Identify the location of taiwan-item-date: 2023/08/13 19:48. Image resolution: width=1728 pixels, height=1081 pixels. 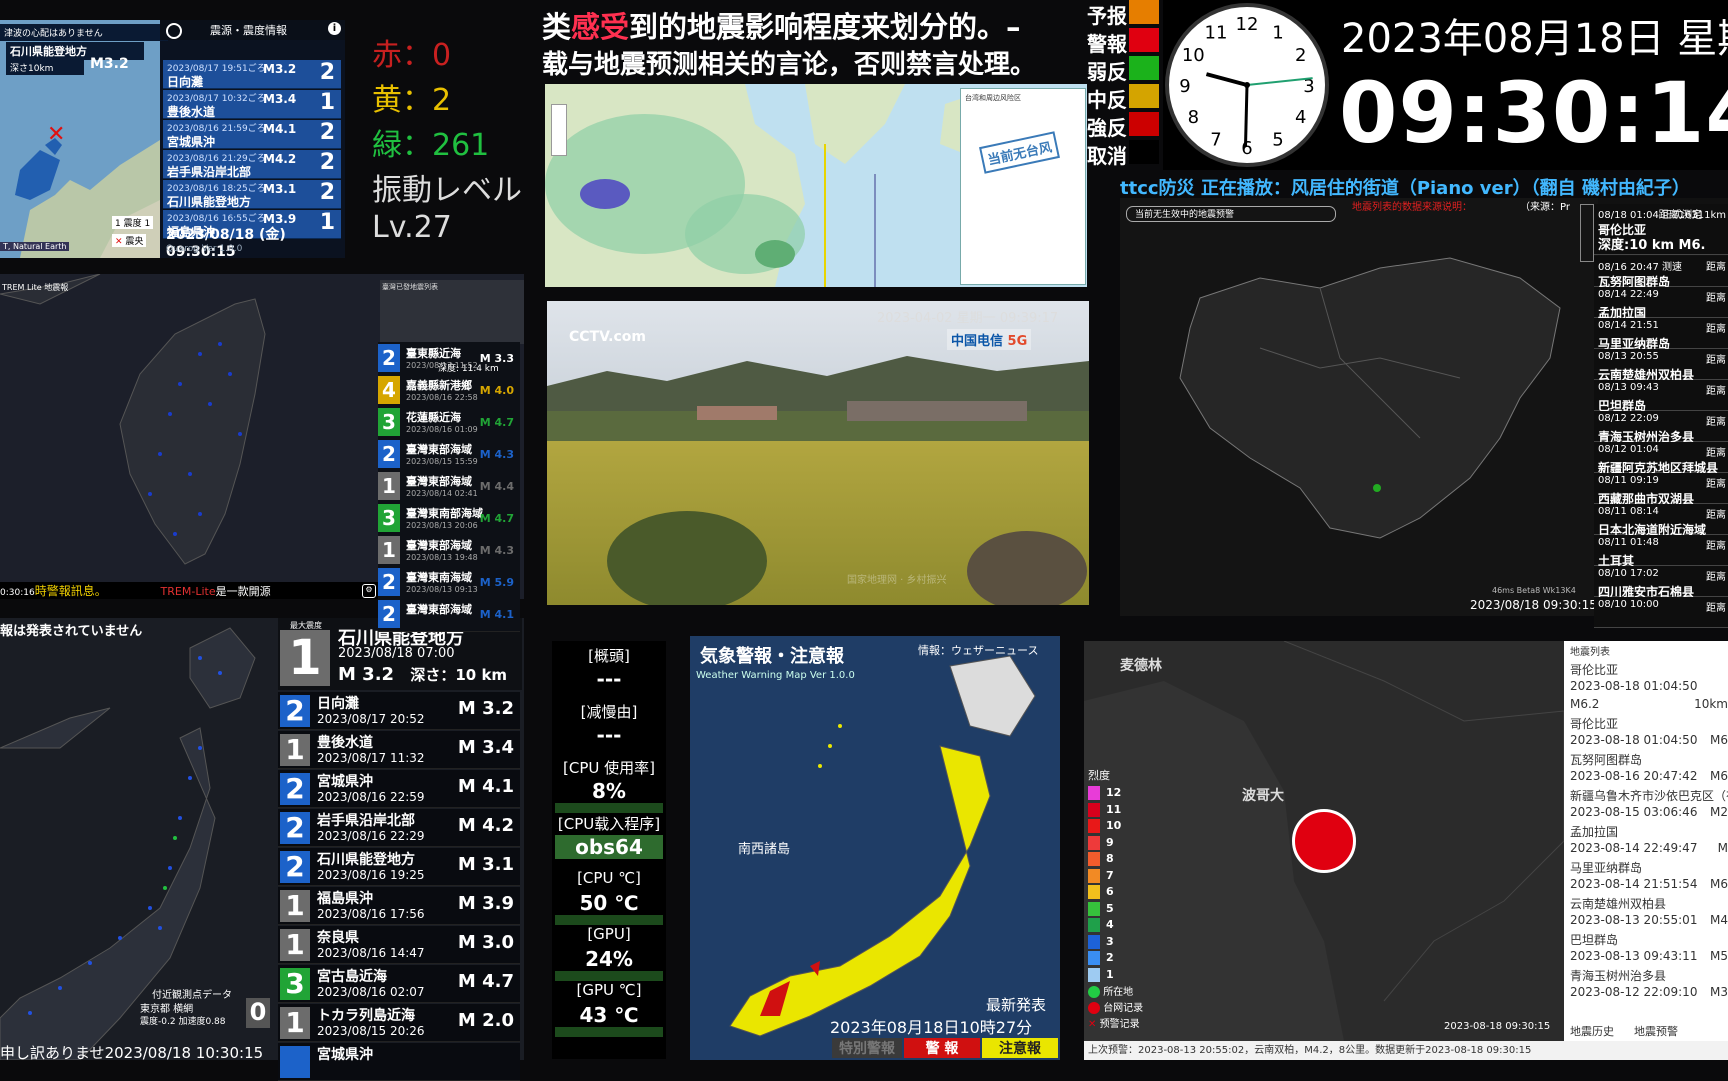
(442, 557).